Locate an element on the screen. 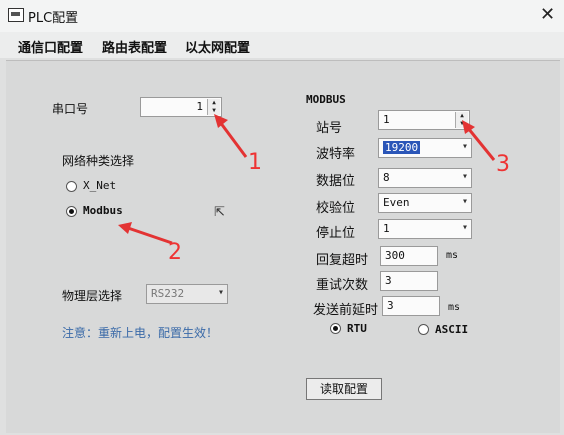 This screenshot has height=435, width=564. annotation-3: 3 is located at coordinates (503, 164).